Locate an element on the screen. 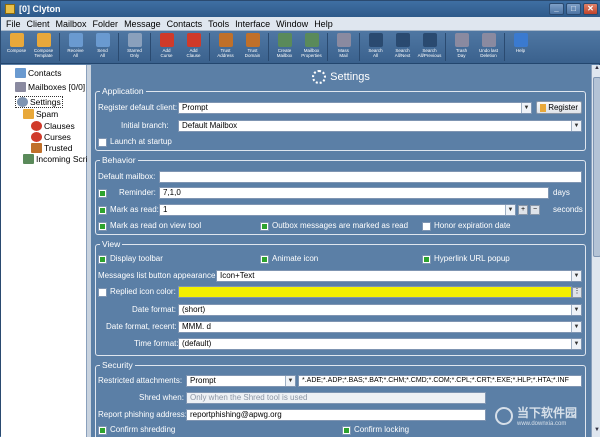  replied-color-swatch is located at coordinates (375, 292).